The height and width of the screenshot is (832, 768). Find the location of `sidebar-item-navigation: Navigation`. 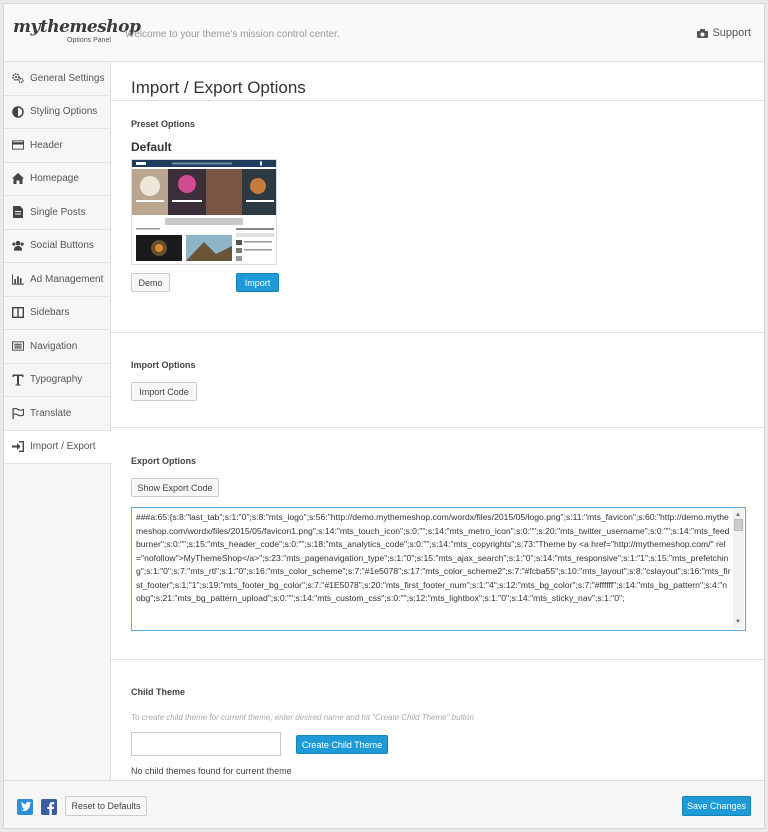

sidebar-item-navigation: Navigation is located at coordinates (57, 347).